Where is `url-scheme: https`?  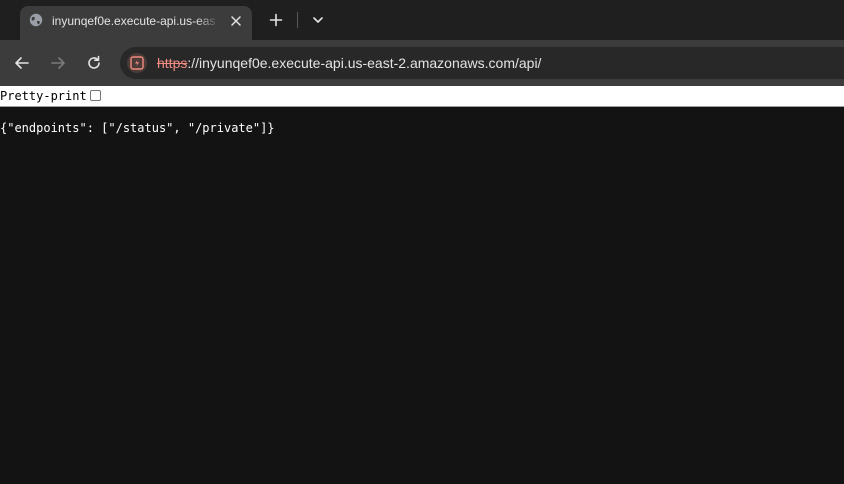 url-scheme: https is located at coordinates (172, 63).